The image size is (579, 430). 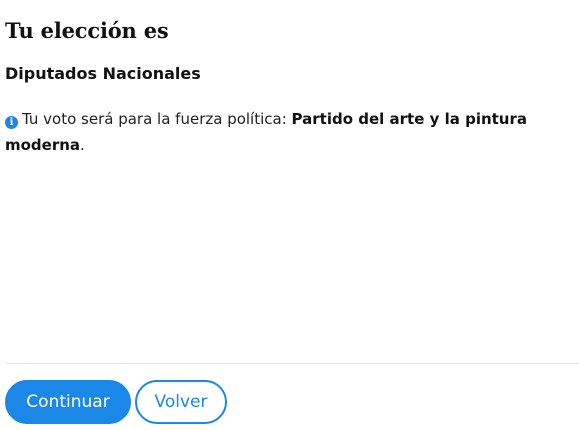 I want to click on back-button: Volver, so click(x=181, y=402).